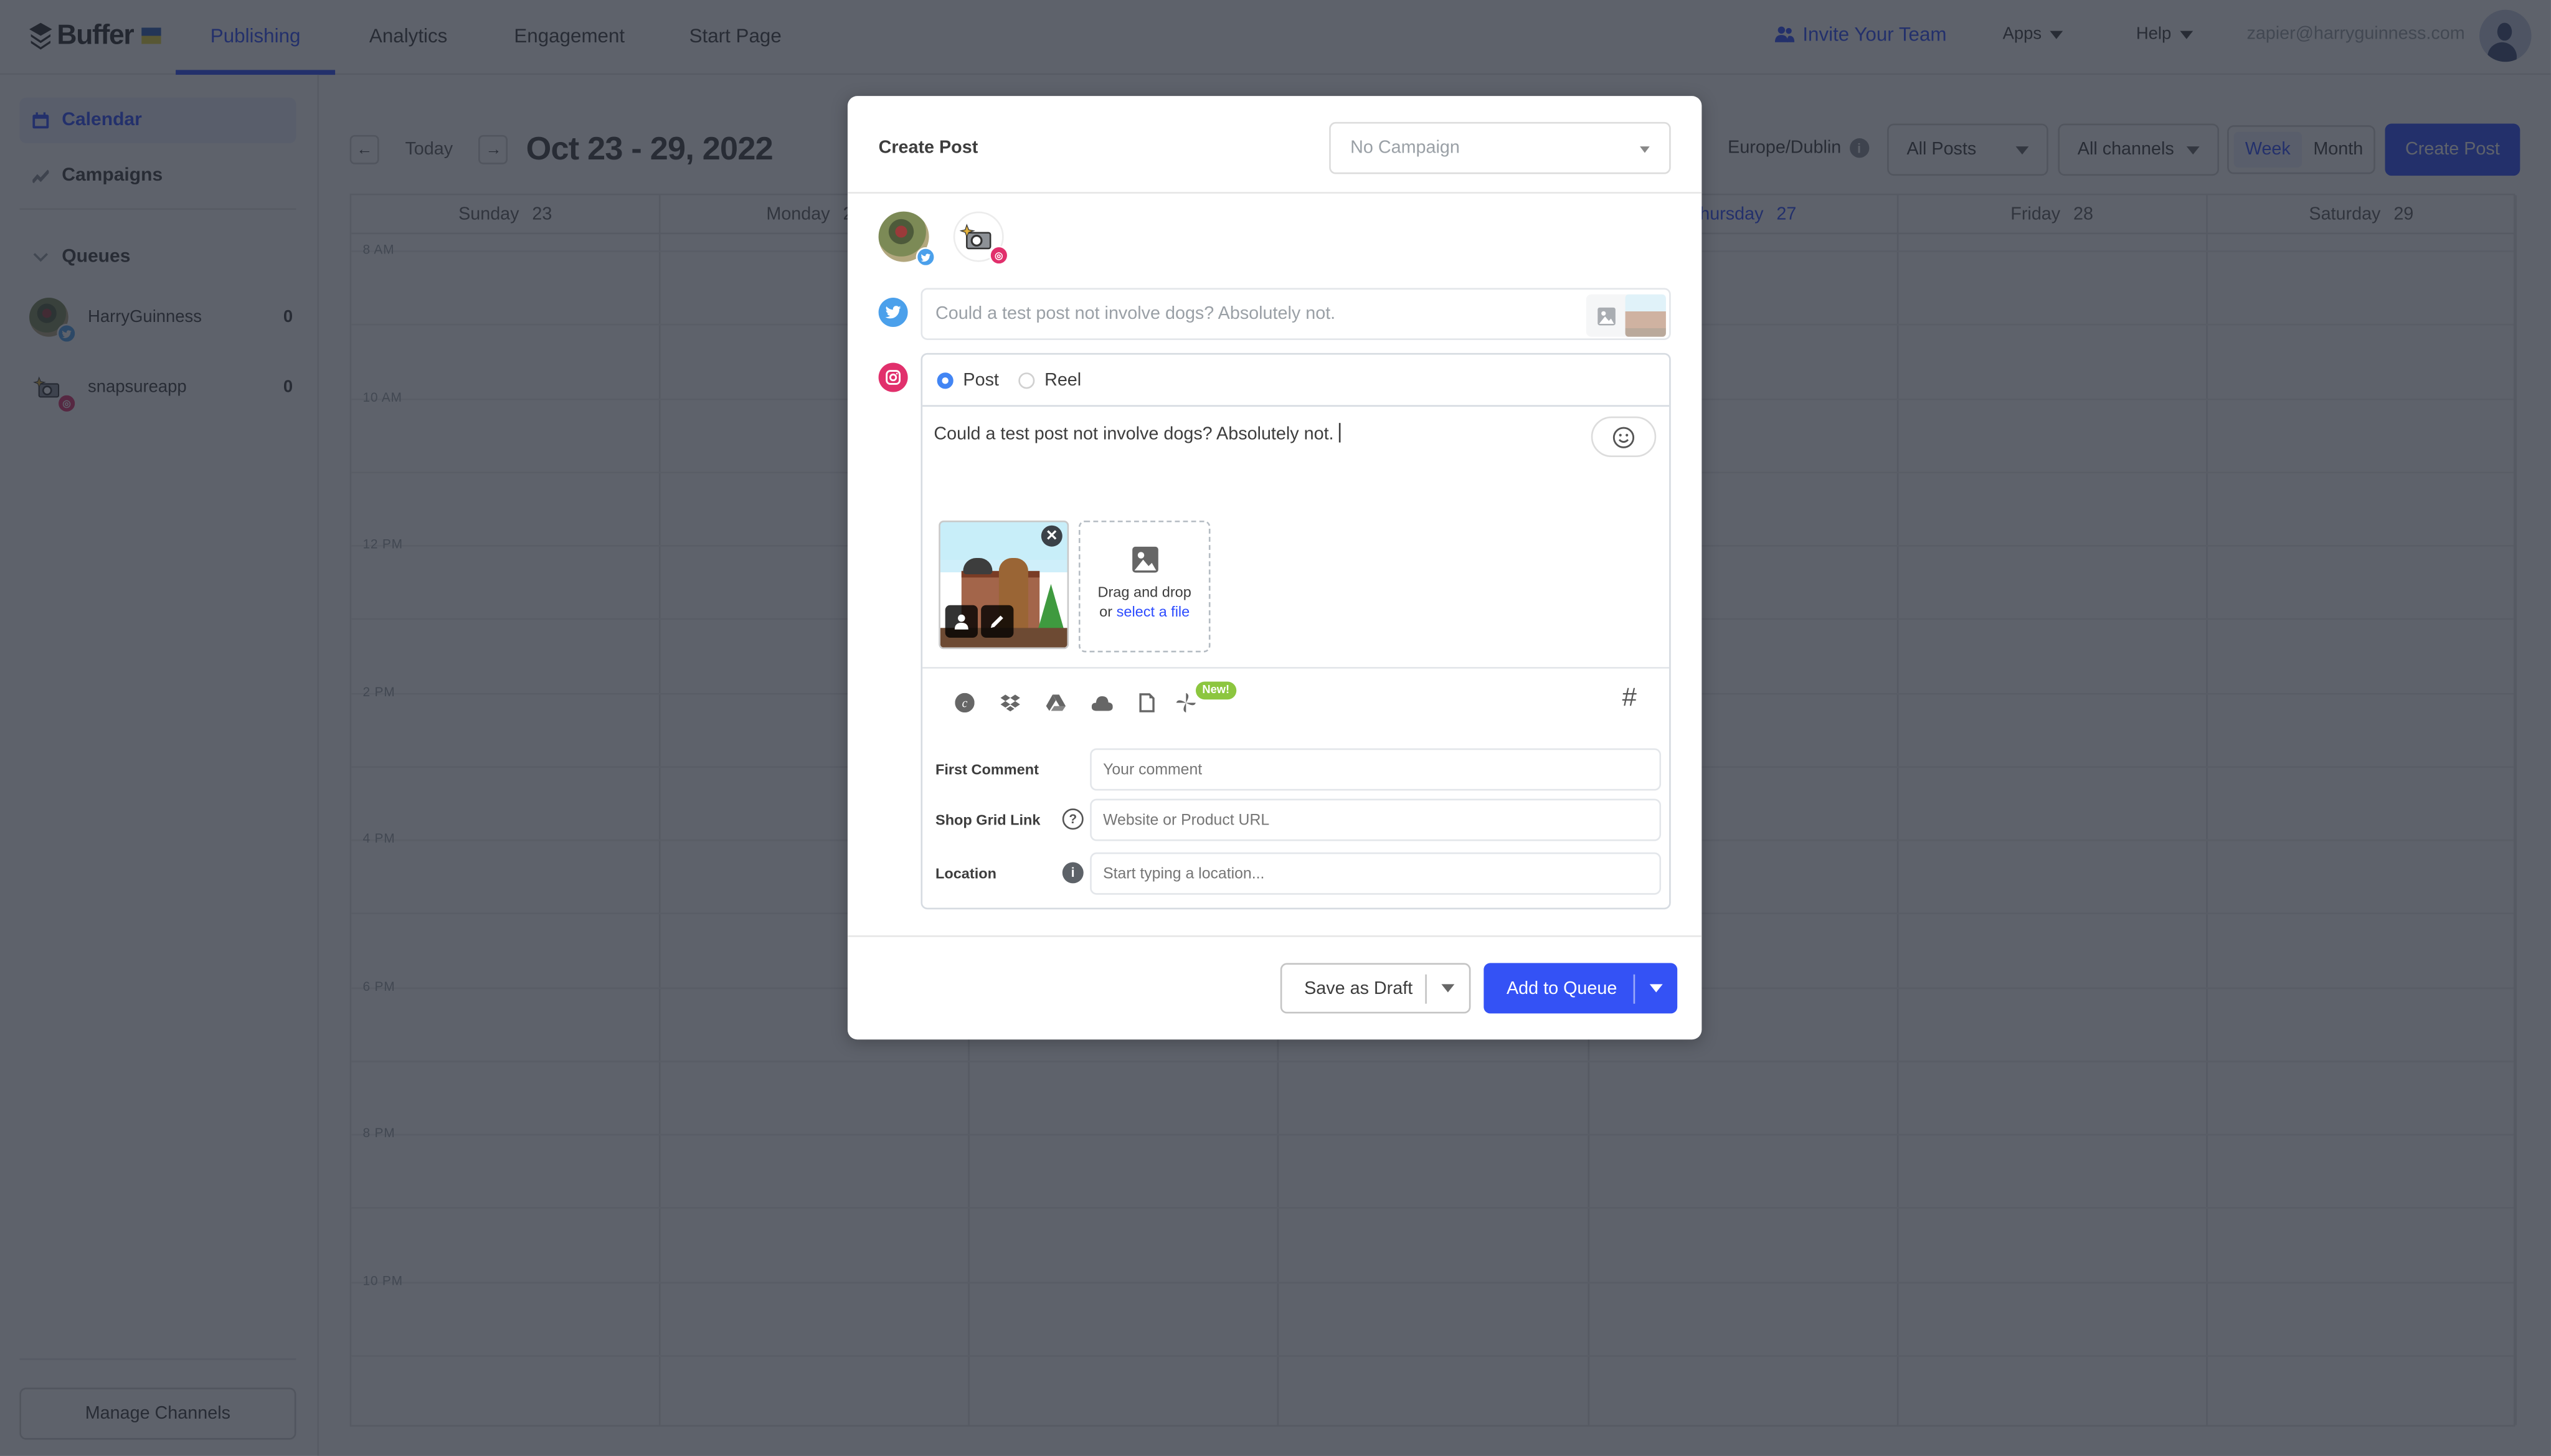  Describe the element at coordinates (1376, 873) in the screenshot. I see `location-input` at that location.